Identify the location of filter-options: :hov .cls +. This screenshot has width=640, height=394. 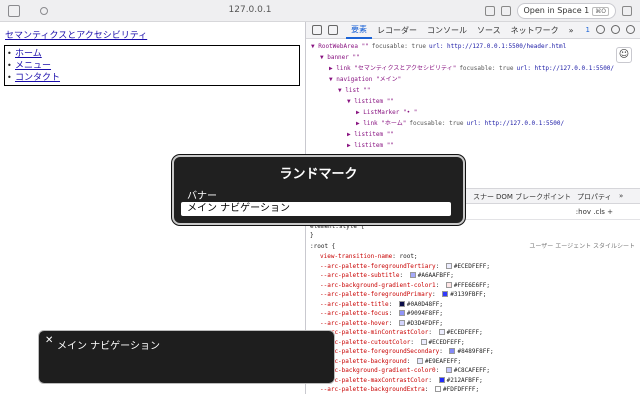
(594, 212).